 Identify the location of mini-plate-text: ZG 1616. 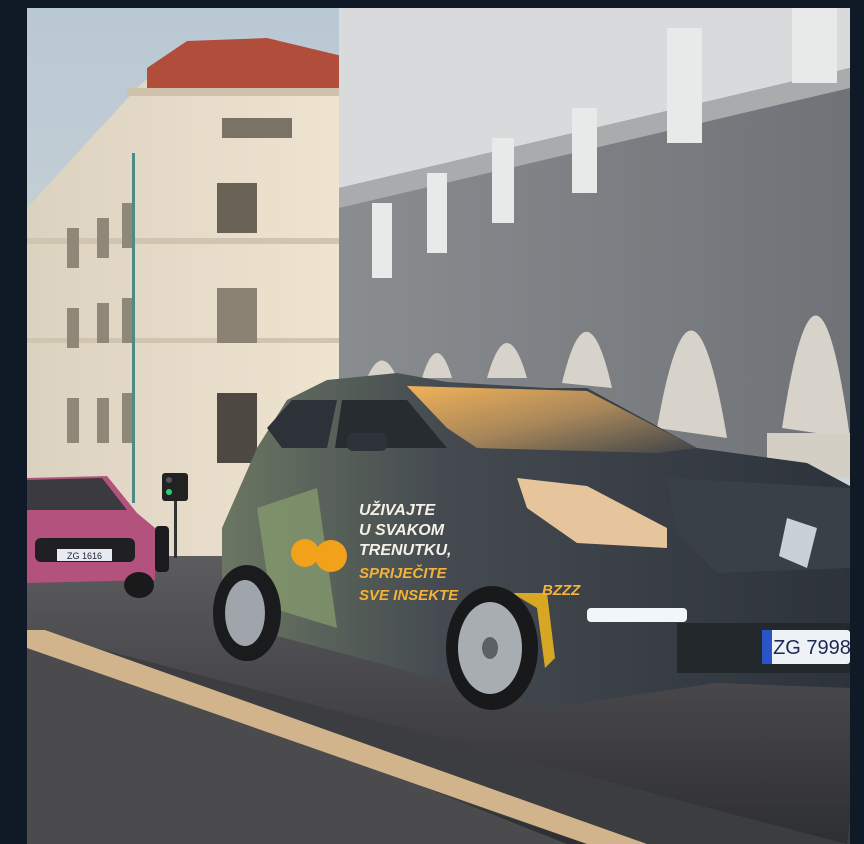
(84, 556).